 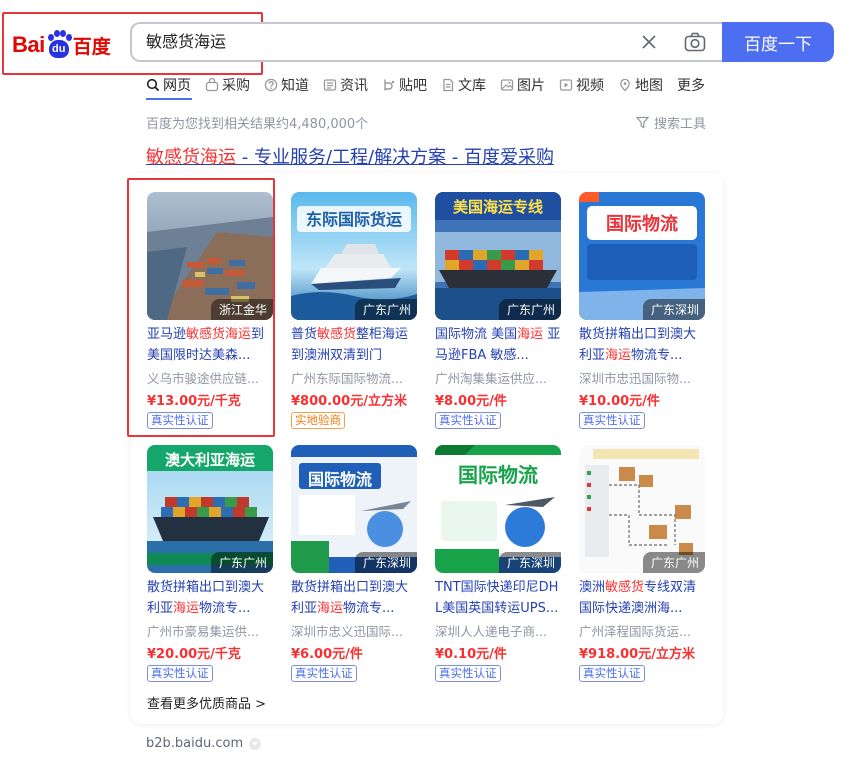 I want to click on source-domain: b2b.baidu.com, so click(x=204, y=743).